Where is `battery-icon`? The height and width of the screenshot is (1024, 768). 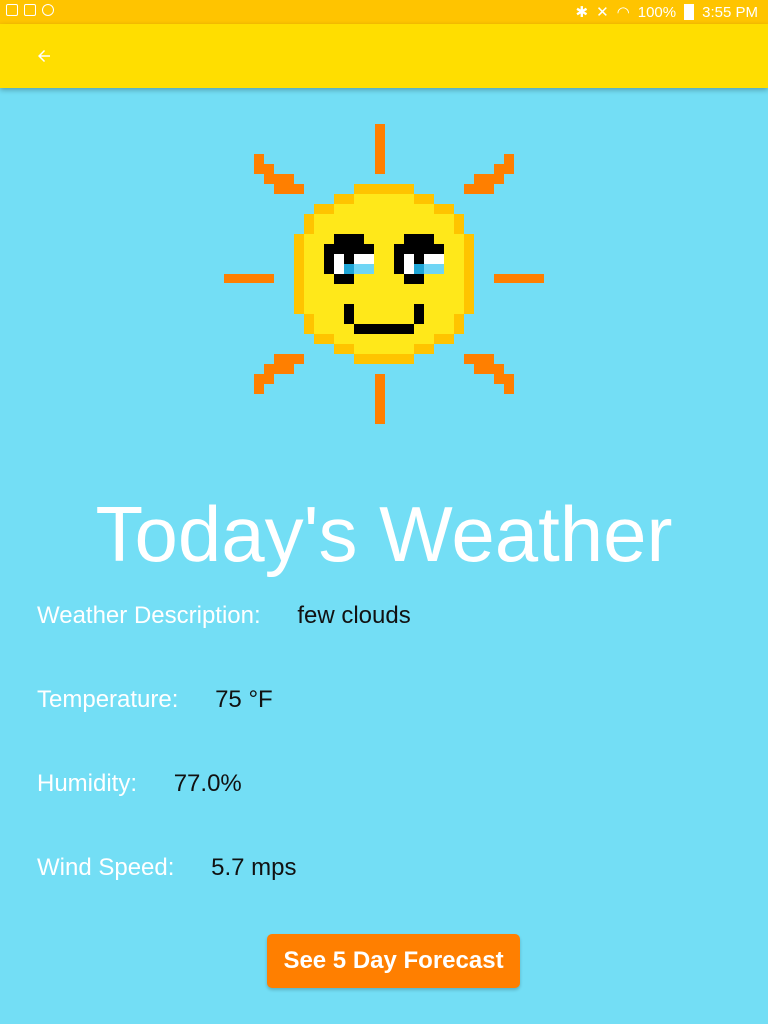 battery-icon is located at coordinates (689, 12).